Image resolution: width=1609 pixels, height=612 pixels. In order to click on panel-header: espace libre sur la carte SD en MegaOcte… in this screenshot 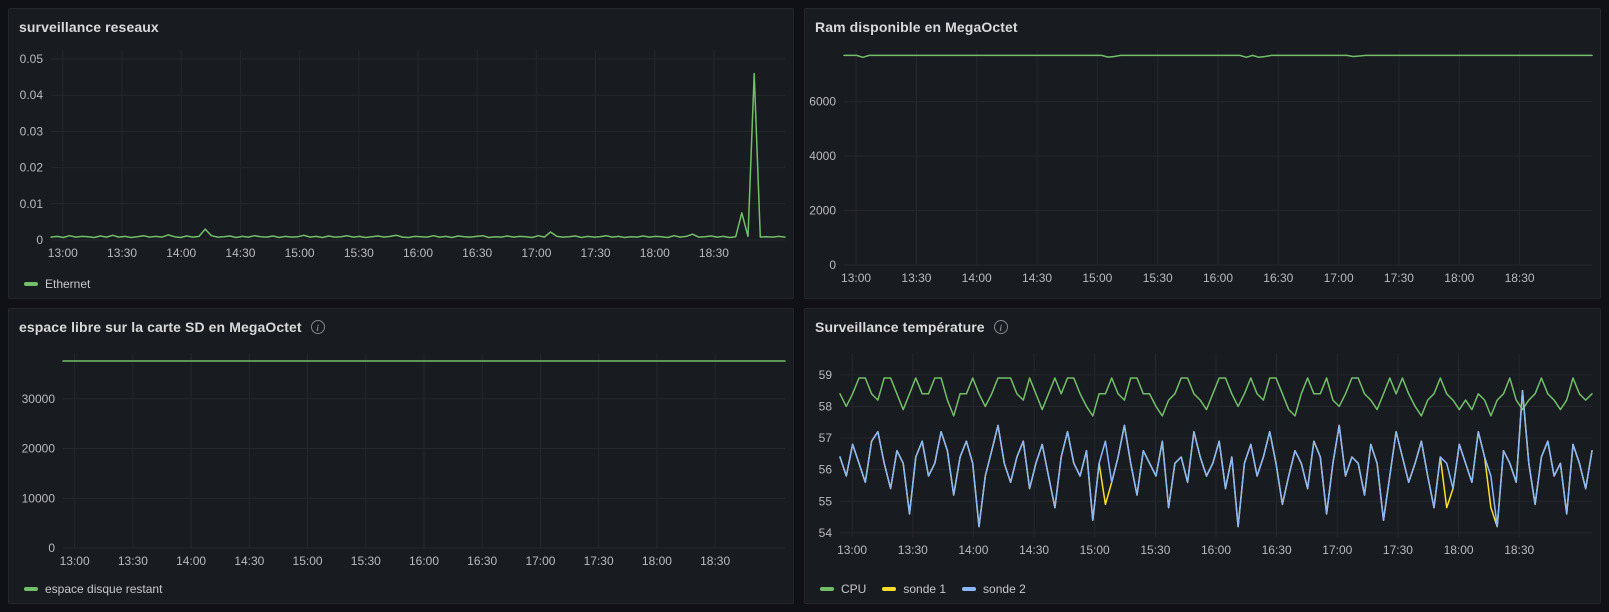, I will do `click(401, 327)`.